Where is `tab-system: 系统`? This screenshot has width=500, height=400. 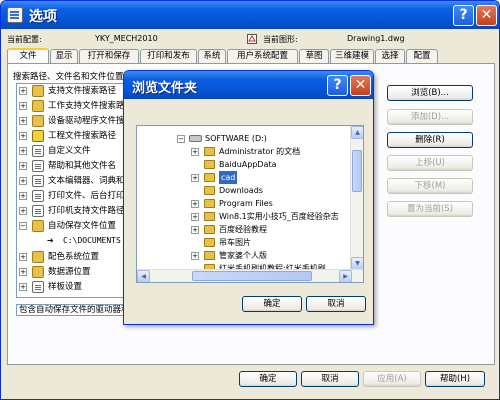
tab-system: 系统 is located at coordinates (212, 56).